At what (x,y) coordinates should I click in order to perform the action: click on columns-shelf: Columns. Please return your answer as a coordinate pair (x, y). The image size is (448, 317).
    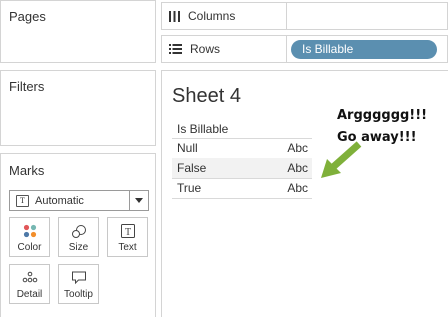
    Looking at the image, I should click on (304, 16).